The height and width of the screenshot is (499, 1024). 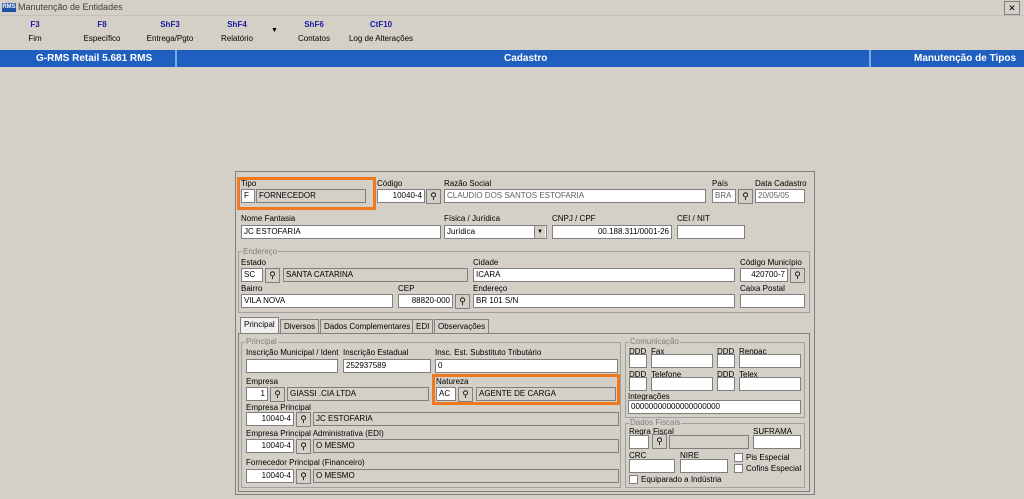 What do you see at coordinates (401, 196) in the screenshot?
I see `codigo-field: 10040-4` at bounding box center [401, 196].